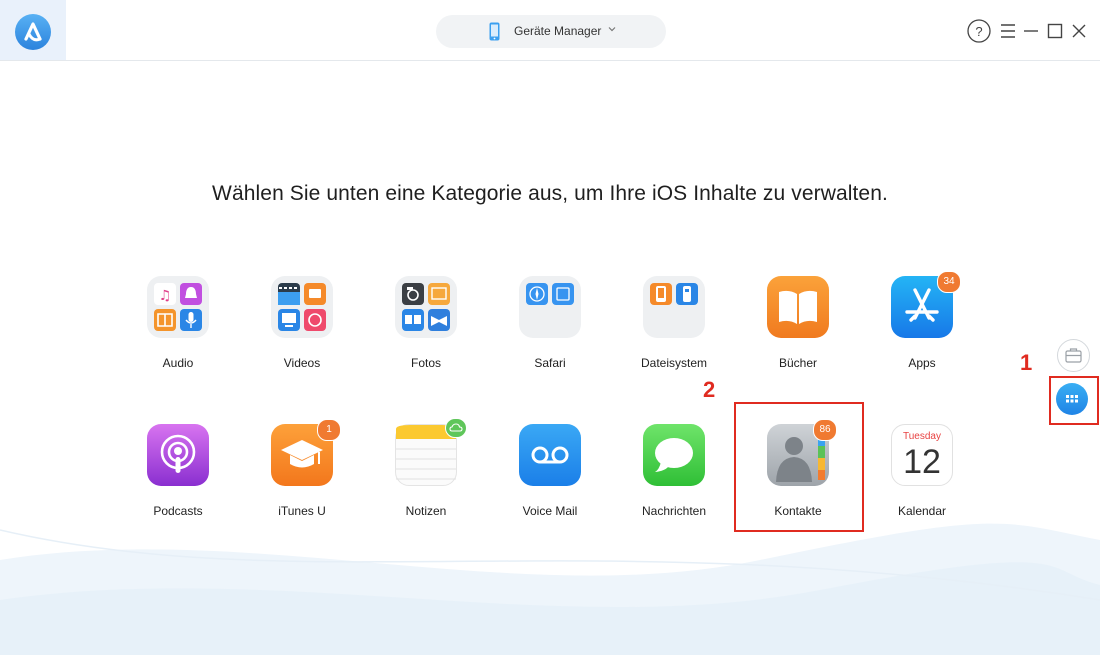 The height and width of the screenshot is (655, 1100). I want to click on apps-count-badge: 34, so click(949, 282).